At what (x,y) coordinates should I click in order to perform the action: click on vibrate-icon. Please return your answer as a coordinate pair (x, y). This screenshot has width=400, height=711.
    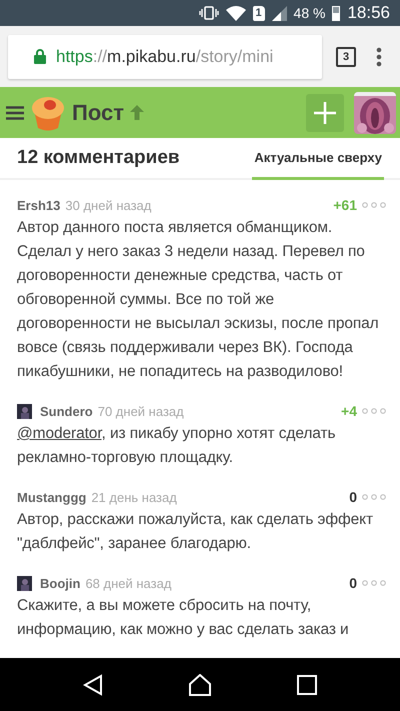
    Looking at the image, I should click on (208, 13).